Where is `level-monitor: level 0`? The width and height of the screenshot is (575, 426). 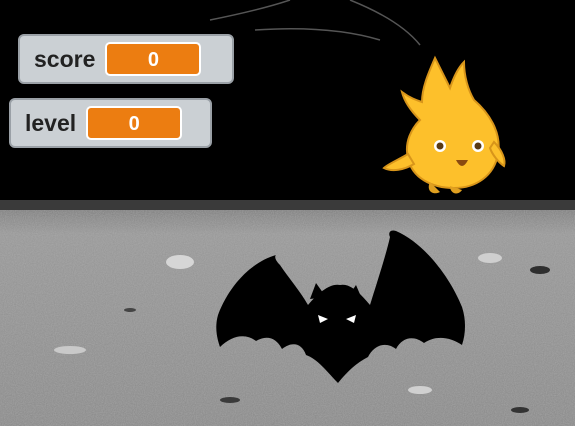
level-monitor: level 0 is located at coordinates (110, 123).